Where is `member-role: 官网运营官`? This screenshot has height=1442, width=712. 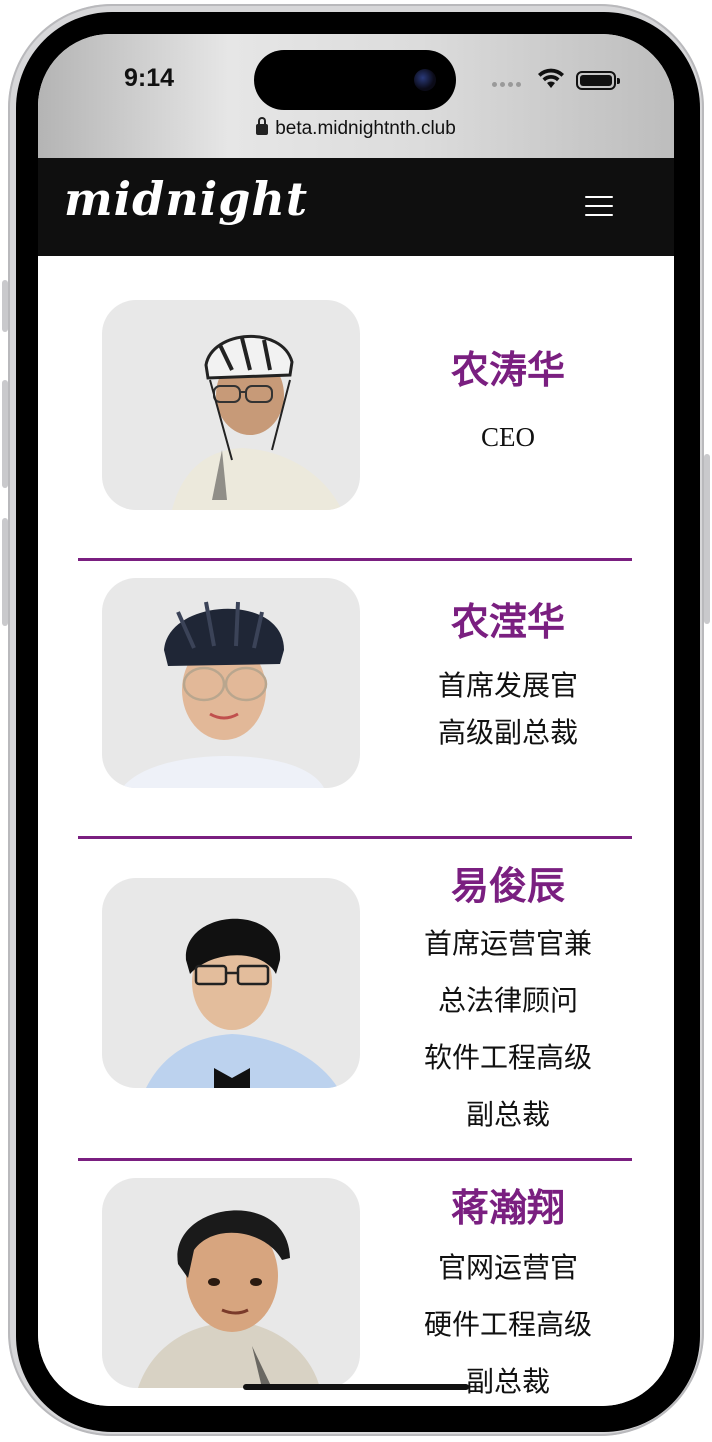
member-role: 官网运营官 is located at coordinates (507, 1267).